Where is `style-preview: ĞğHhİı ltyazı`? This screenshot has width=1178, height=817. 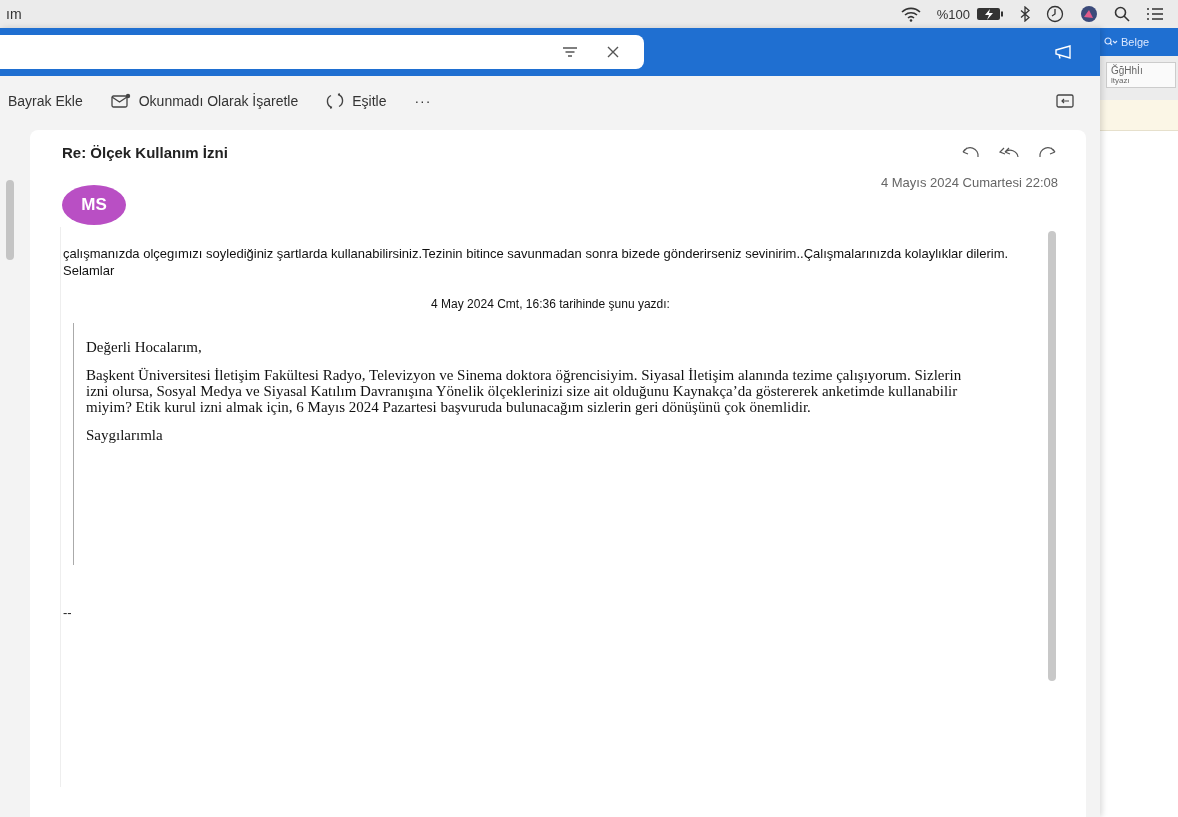 style-preview: ĞğHhİı ltyazı is located at coordinates (1141, 75).